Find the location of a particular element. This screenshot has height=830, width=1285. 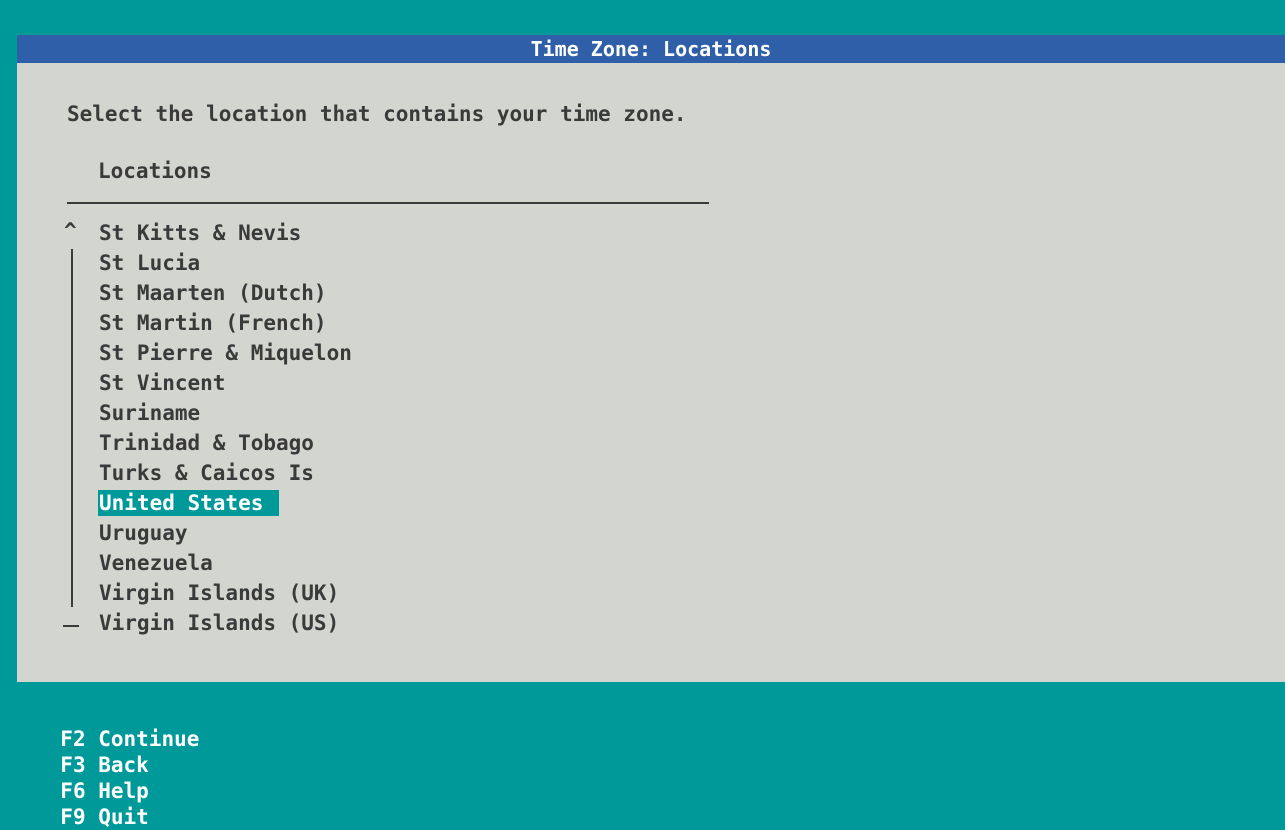

list-item: St Martin (French) is located at coordinates (225, 323).